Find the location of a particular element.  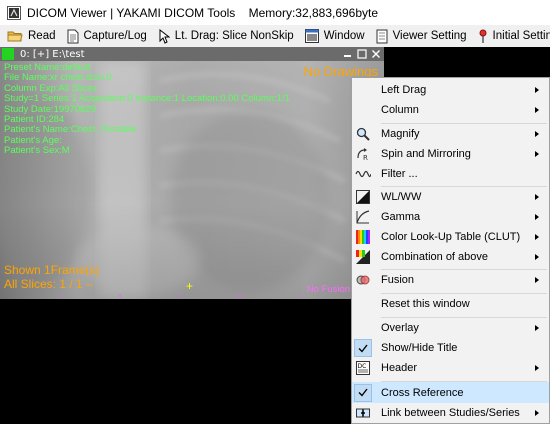

combination-icon is located at coordinates (363, 257).